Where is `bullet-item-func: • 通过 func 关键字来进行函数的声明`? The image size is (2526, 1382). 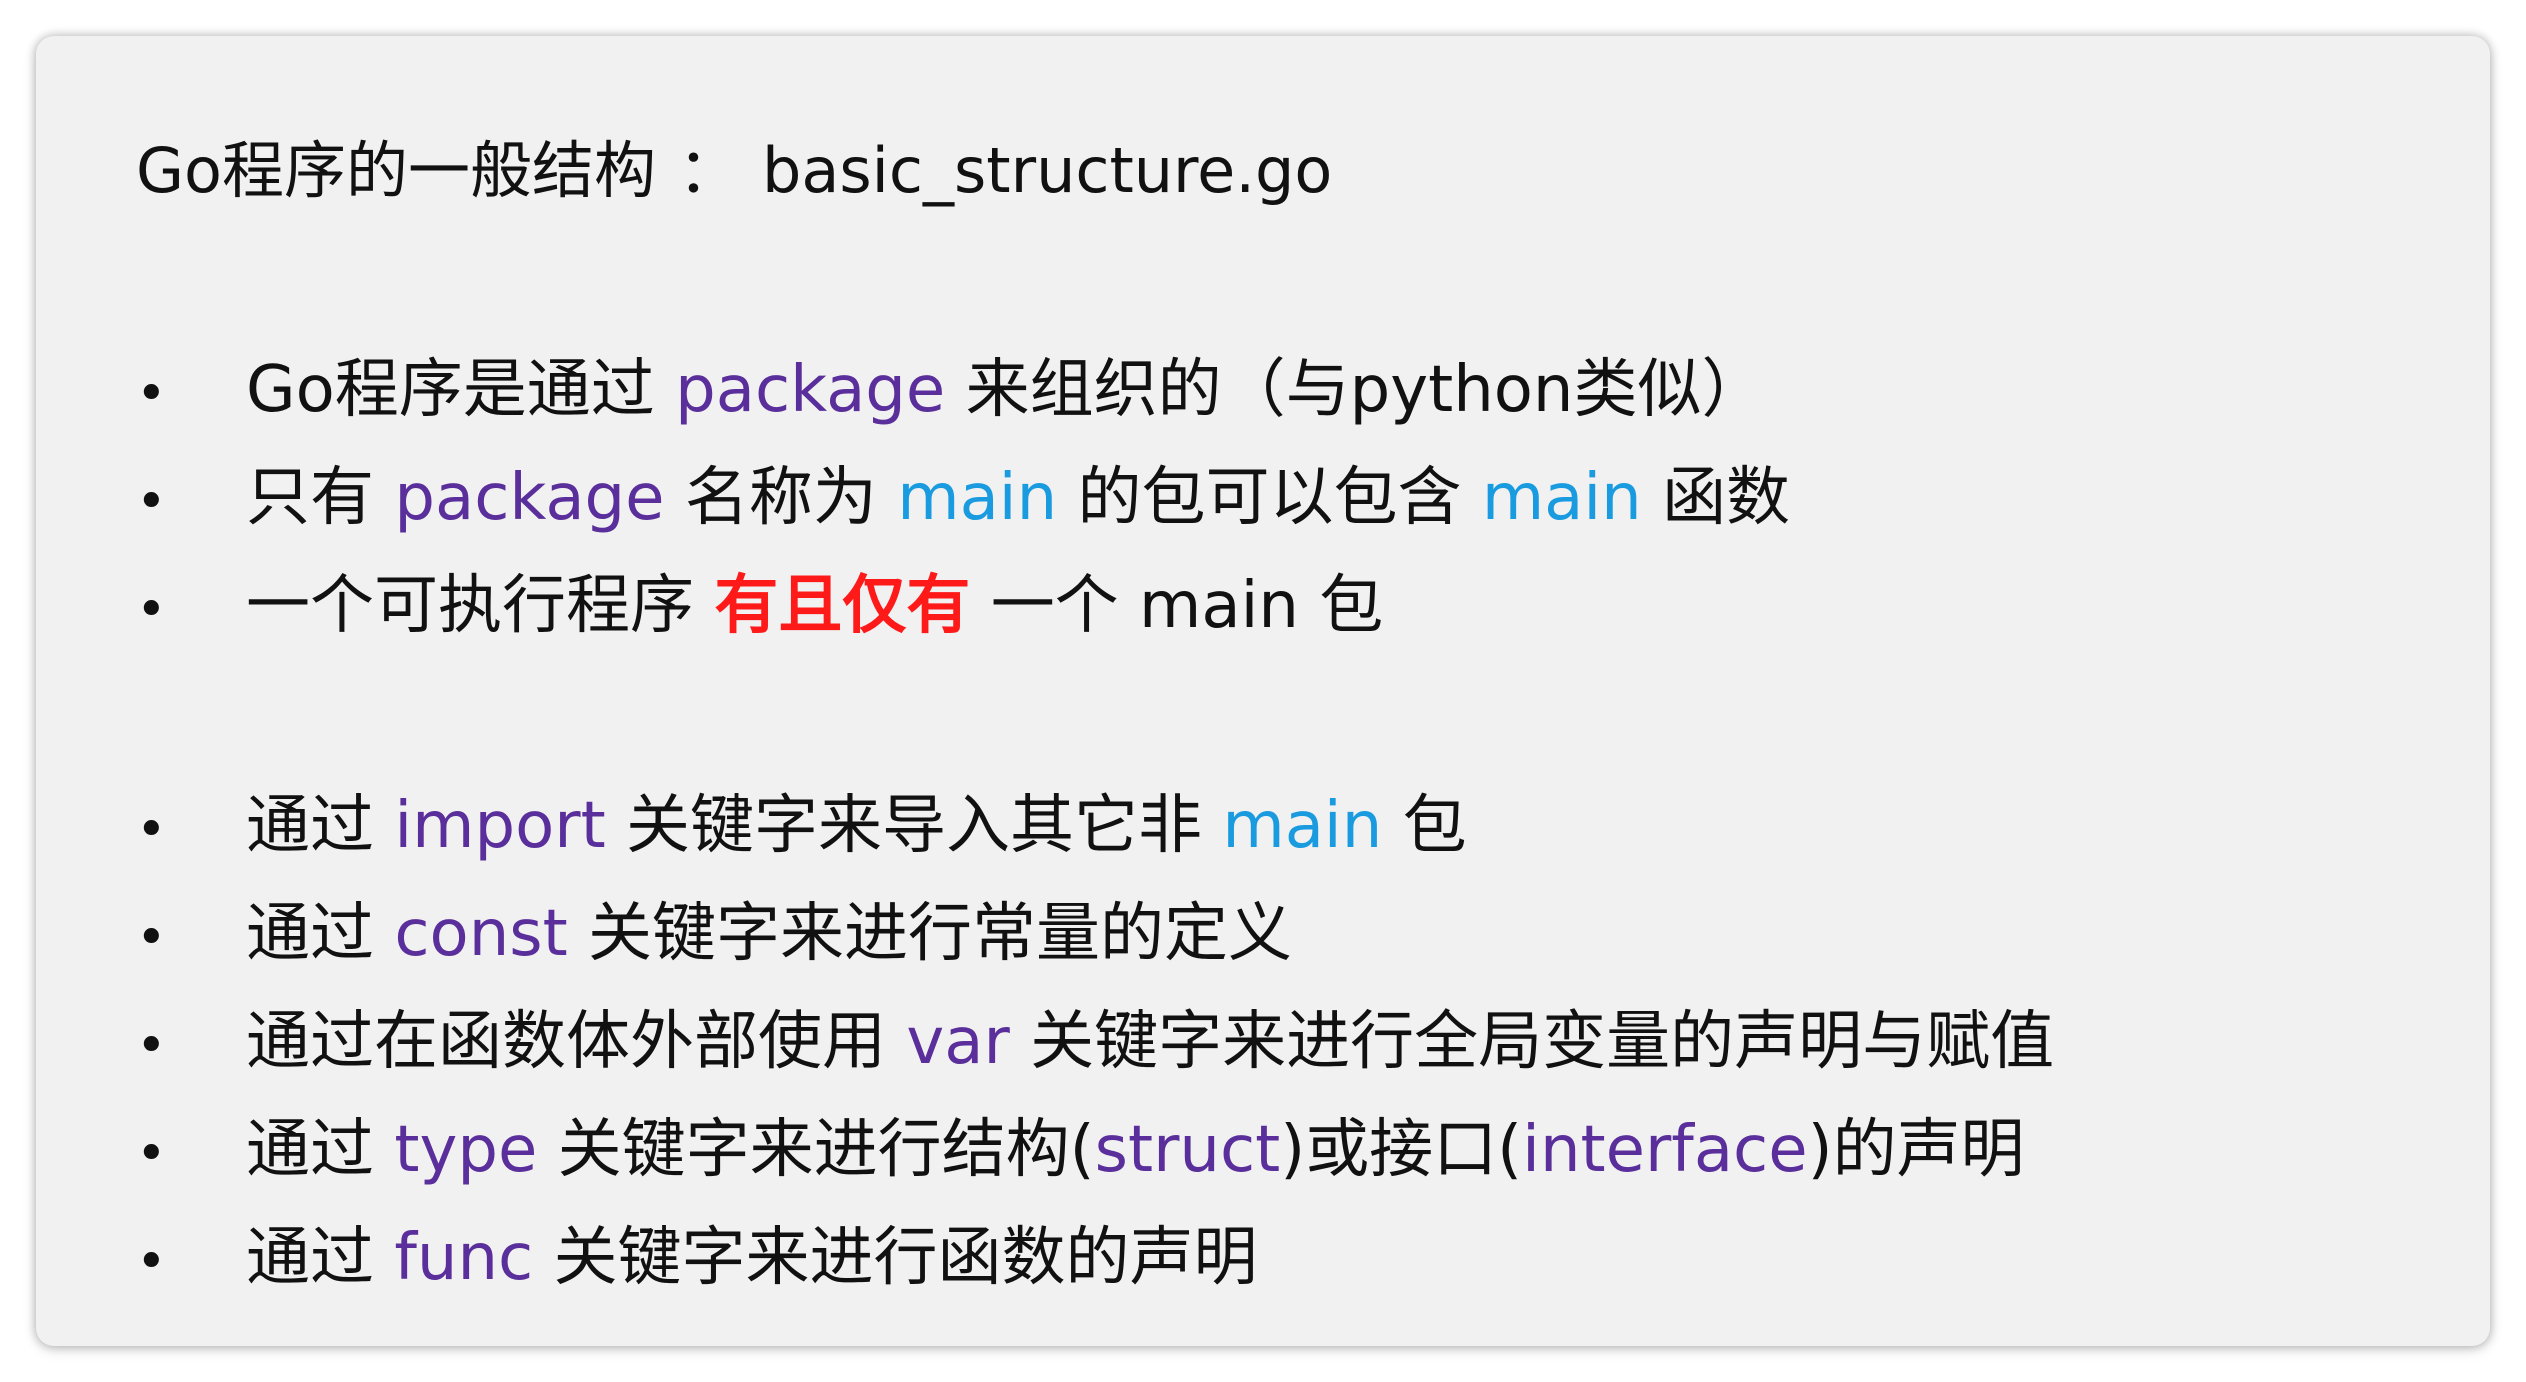
bullet-item-func: • 通过 func 关键字来进行函数的声明 is located at coordinates (697, 1258).